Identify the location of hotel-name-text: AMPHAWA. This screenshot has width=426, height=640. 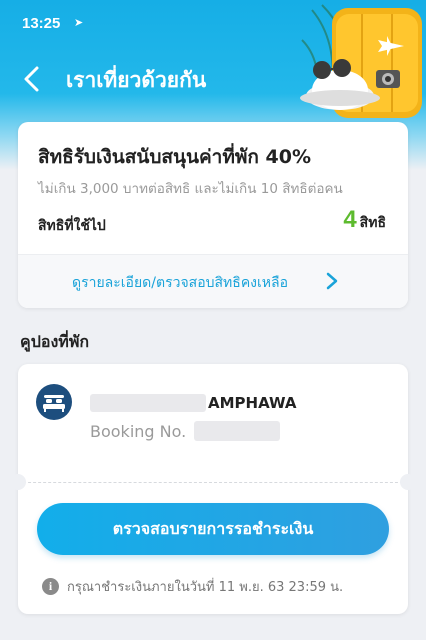
(252, 403).